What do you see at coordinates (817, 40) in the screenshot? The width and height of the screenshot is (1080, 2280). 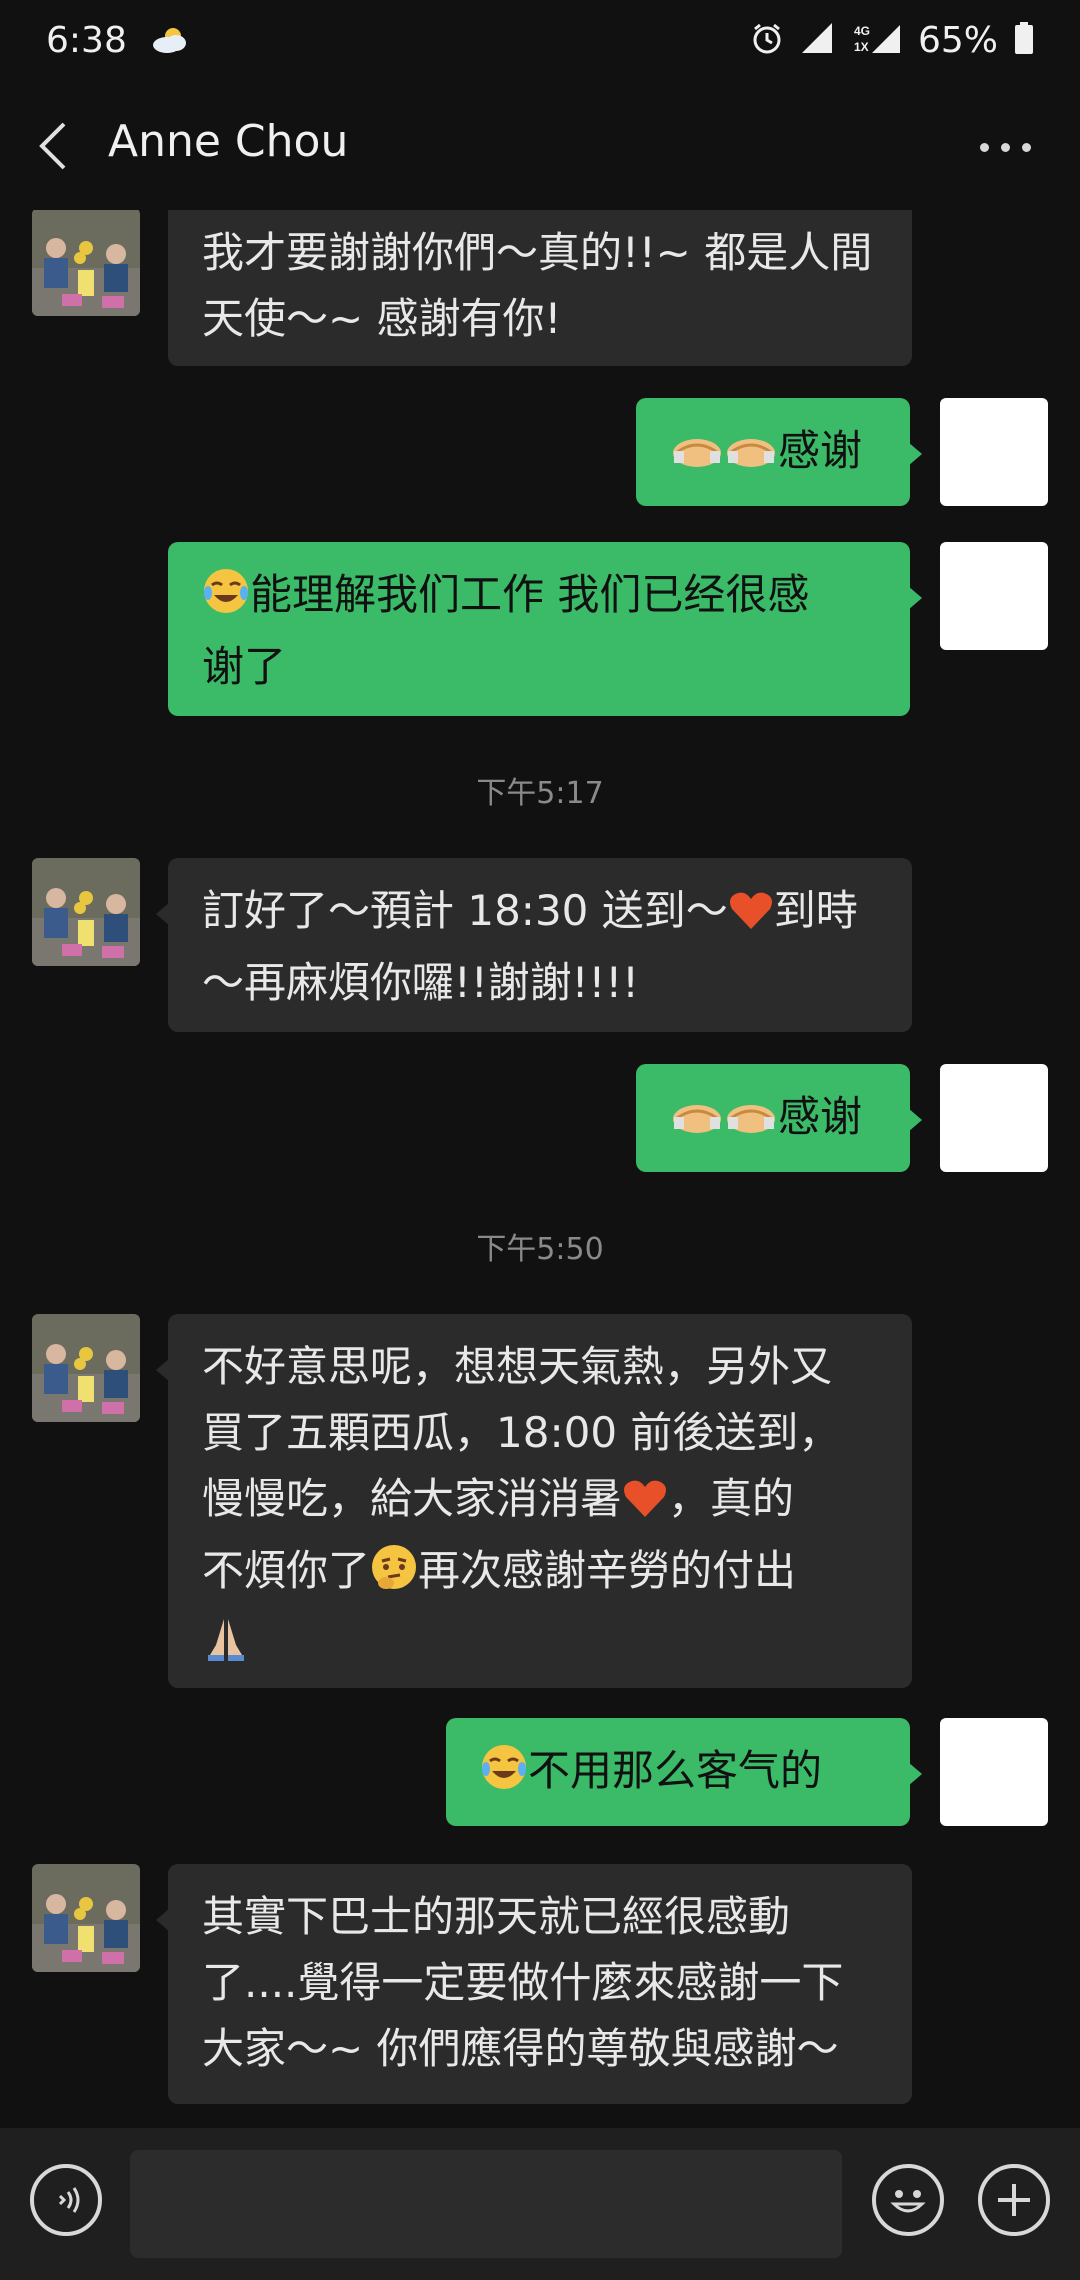 I see `signal-icon` at bounding box center [817, 40].